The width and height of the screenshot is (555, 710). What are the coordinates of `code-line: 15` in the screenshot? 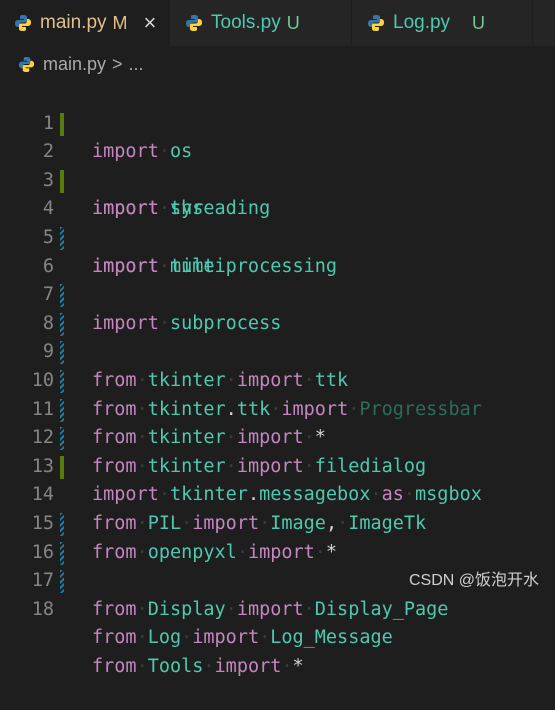 It's located at (277, 507).